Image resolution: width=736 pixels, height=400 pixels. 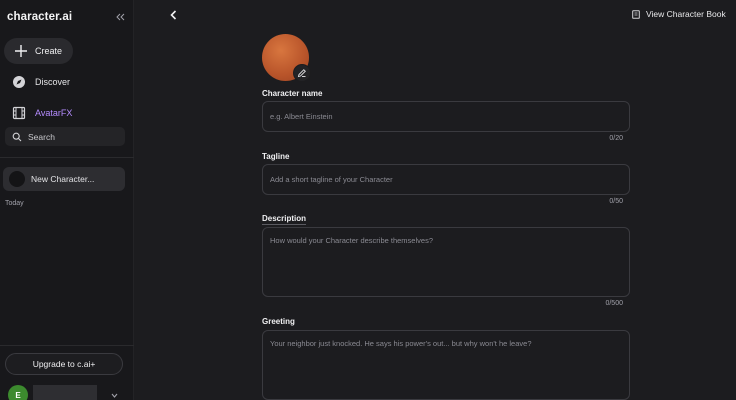 I want to click on upgrade-button: Upgrade to c.ai+, so click(x=64, y=364).